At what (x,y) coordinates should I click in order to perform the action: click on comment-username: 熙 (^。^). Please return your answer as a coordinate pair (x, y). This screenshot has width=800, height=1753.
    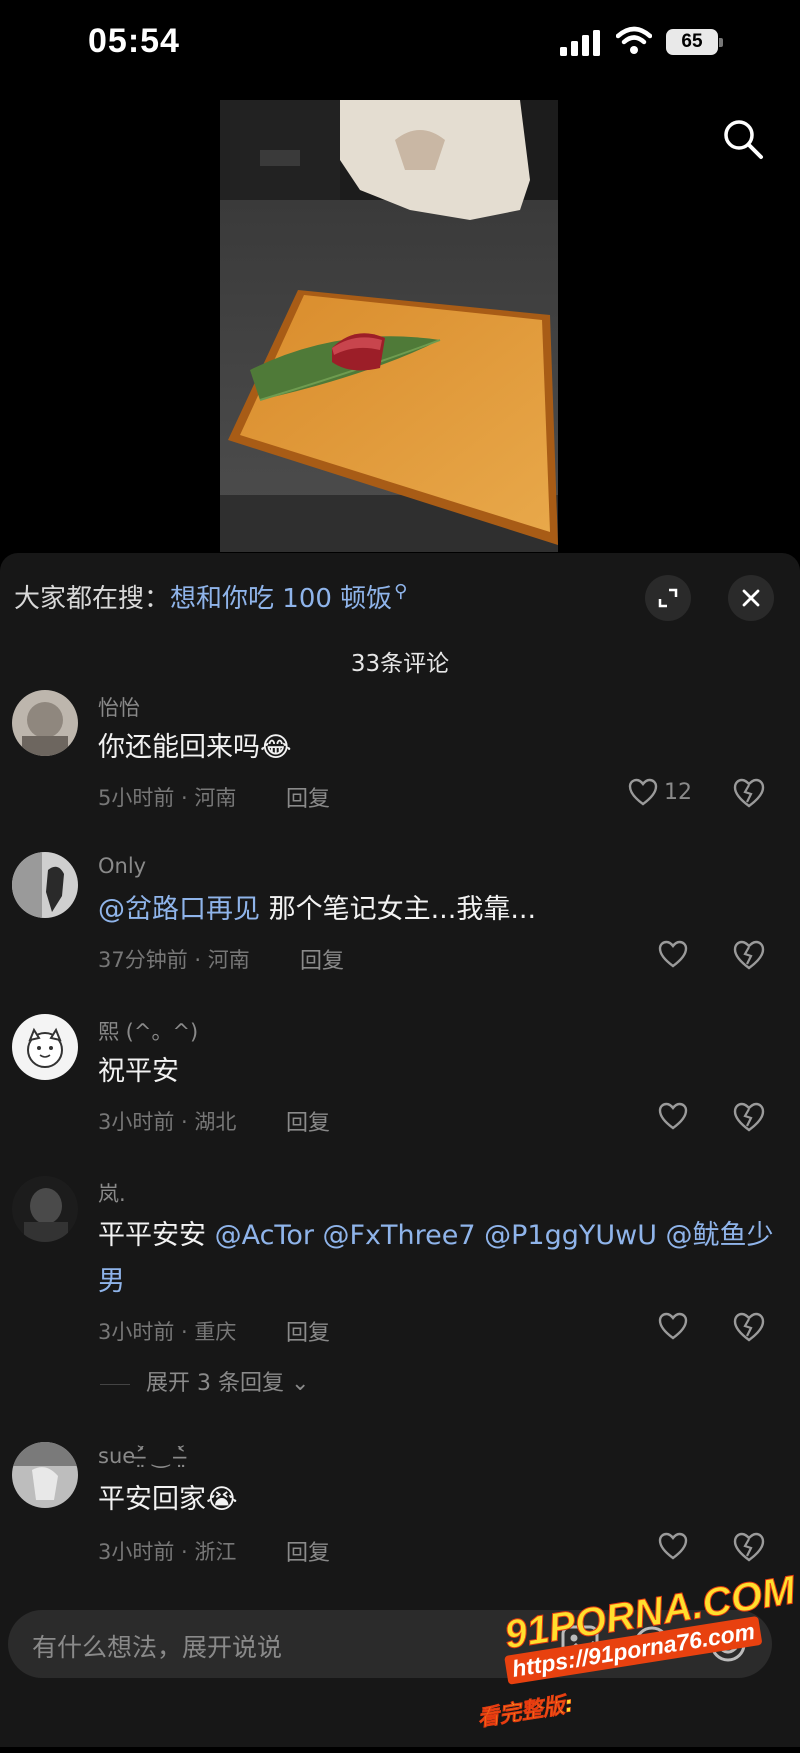
    Looking at the image, I should click on (148, 1031).